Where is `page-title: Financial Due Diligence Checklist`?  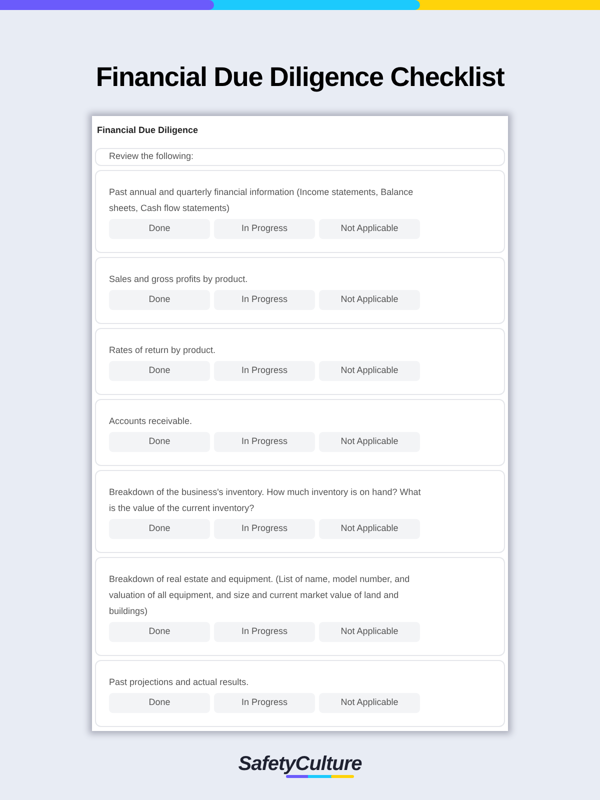
page-title: Financial Due Diligence Checklist is located at coordinates (300, 77).